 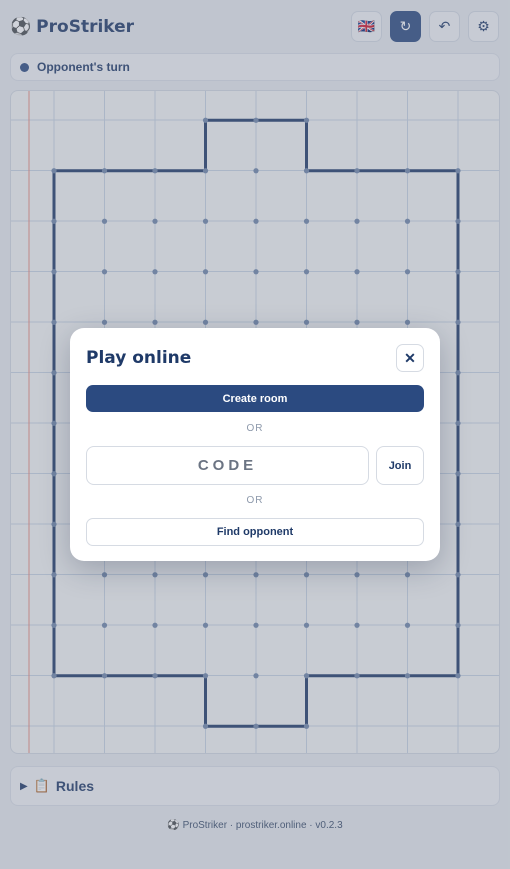 I want to click on room-code-input, so click(x=227, y=465).